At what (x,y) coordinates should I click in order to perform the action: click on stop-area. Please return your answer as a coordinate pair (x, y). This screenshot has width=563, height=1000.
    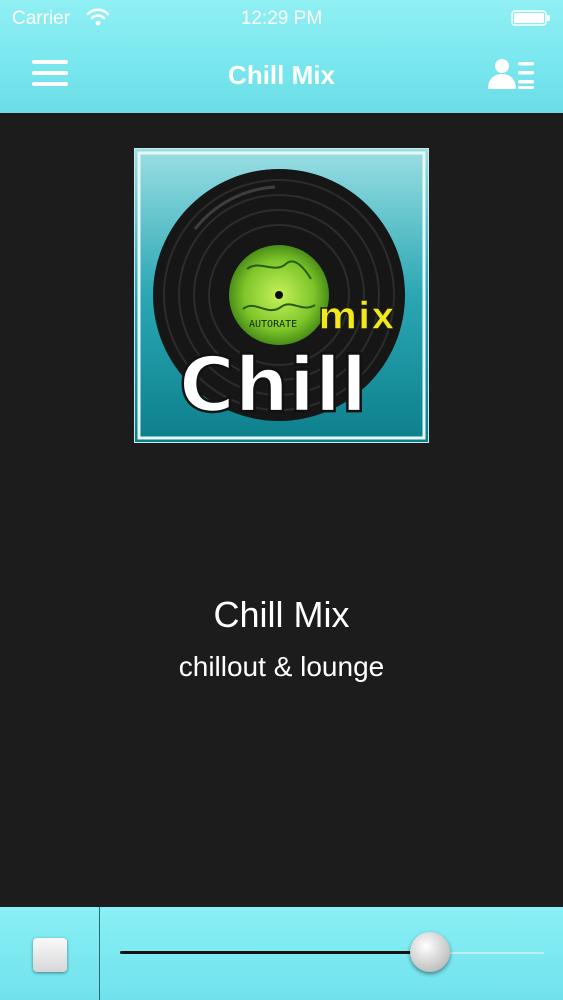
    Looking at the image, I should click on (49, 953).